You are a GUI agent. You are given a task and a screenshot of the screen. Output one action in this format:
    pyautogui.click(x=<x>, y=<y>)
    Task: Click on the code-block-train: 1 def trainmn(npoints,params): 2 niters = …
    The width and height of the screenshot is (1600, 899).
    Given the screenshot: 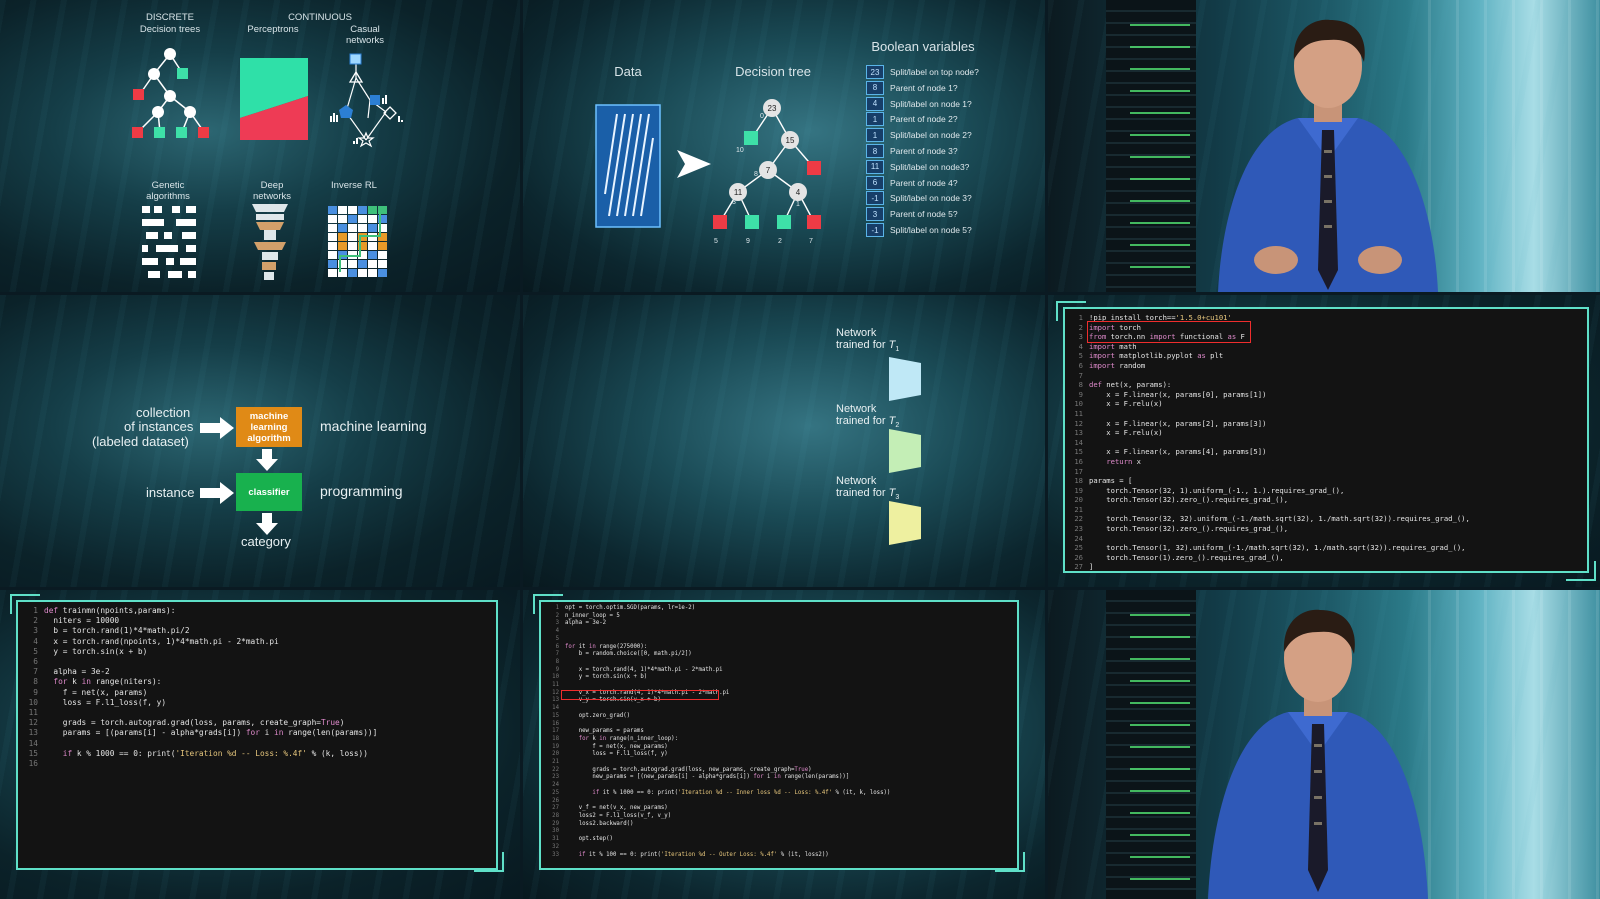 What is the action you would take?
    pyautogui.click(x=203, y=687)
    